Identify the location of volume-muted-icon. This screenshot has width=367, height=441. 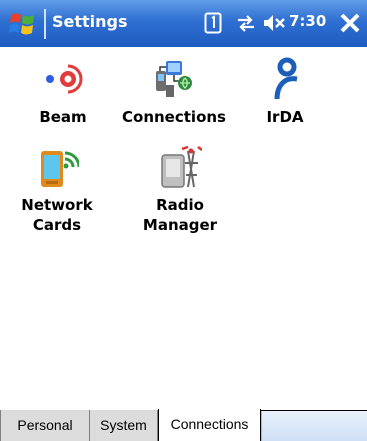
(275, 23).